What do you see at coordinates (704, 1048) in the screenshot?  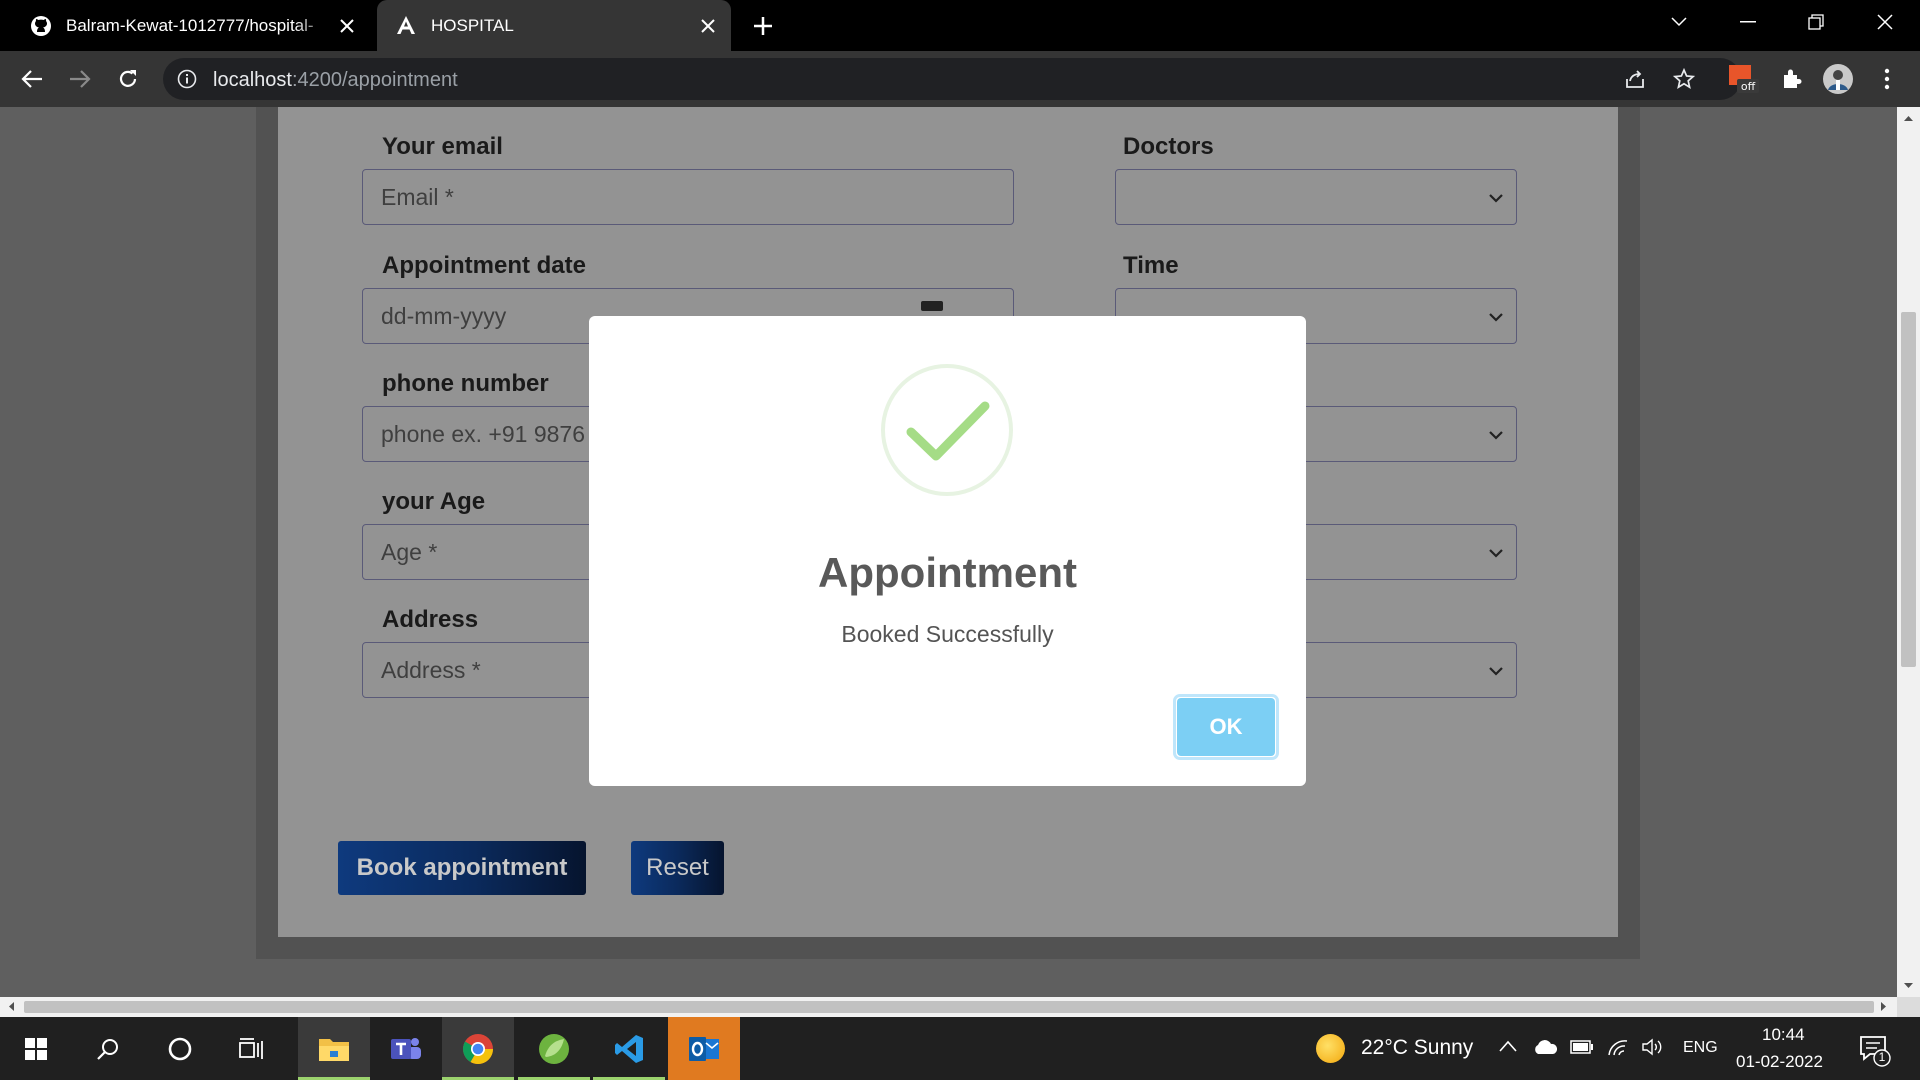 I see `outlook-icon` at bounding box center [704, 1048].